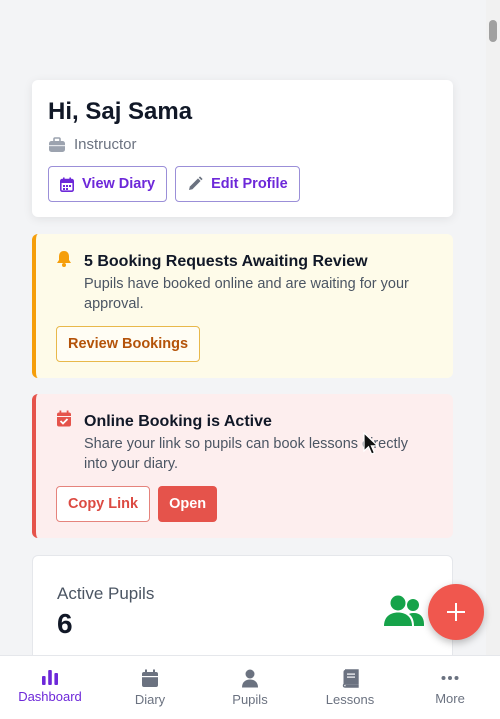 The width and height of the screenshot is (500, 719). What do you see at coordinates (178, 421) in the screenshot?
I see `online-alert-title: Online Booking is Active` at bounding box center [178, 421].